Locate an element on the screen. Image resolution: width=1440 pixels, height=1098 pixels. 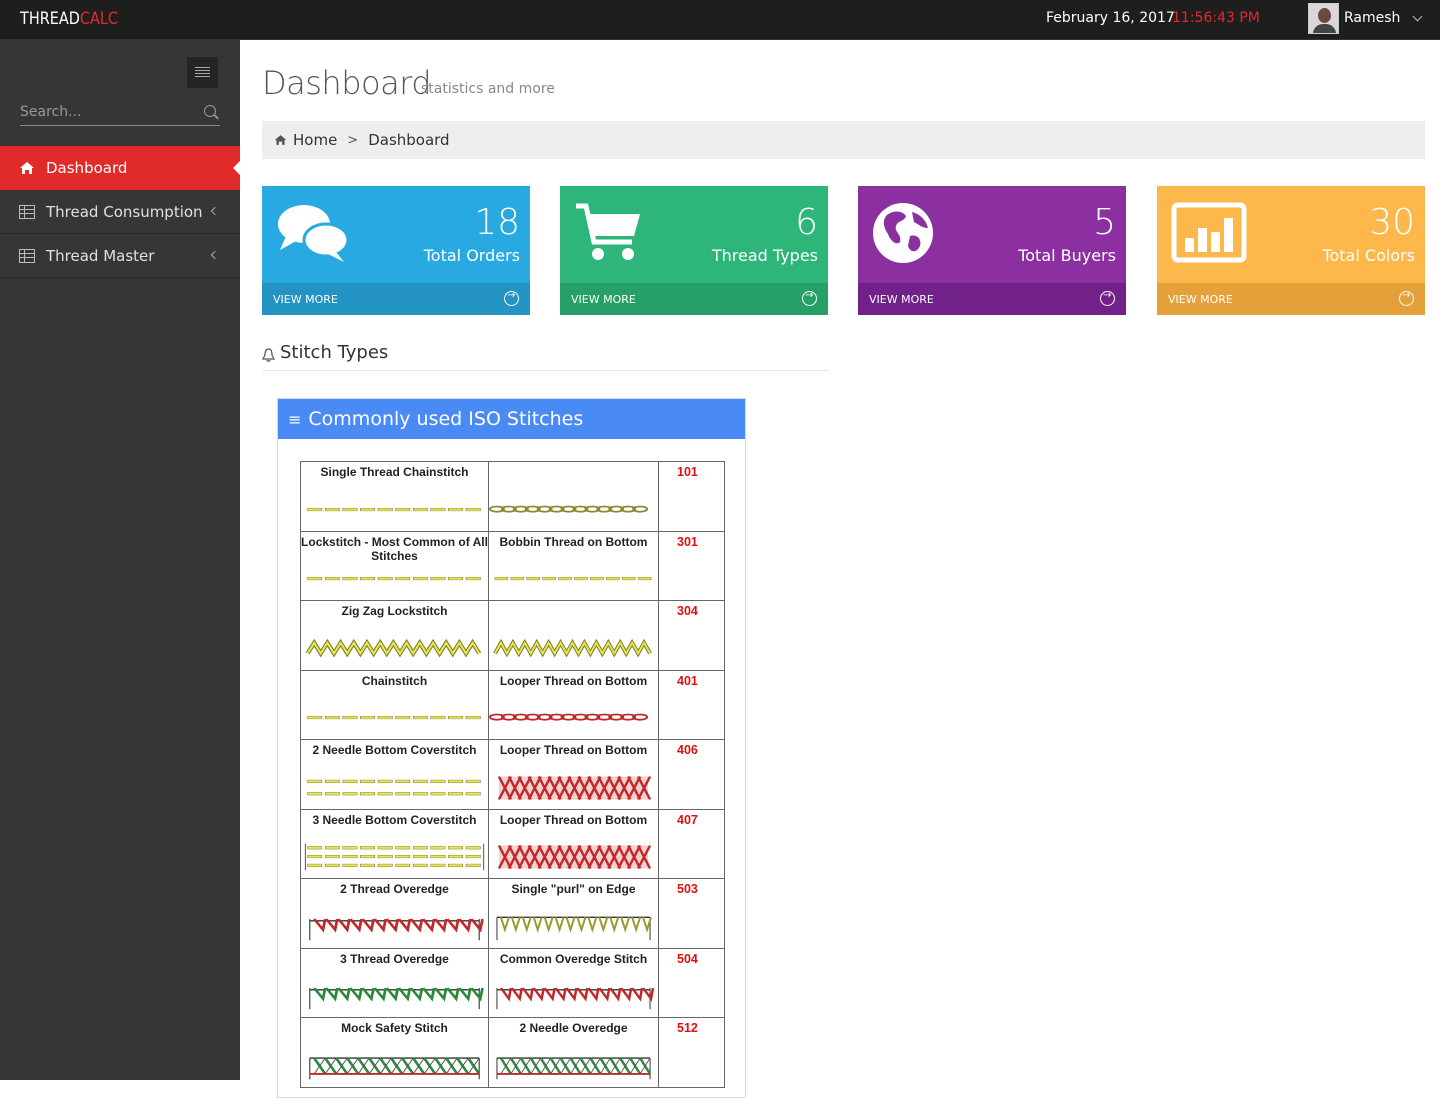
app-logo: THREADCALC is located at coordinates (69, 19).